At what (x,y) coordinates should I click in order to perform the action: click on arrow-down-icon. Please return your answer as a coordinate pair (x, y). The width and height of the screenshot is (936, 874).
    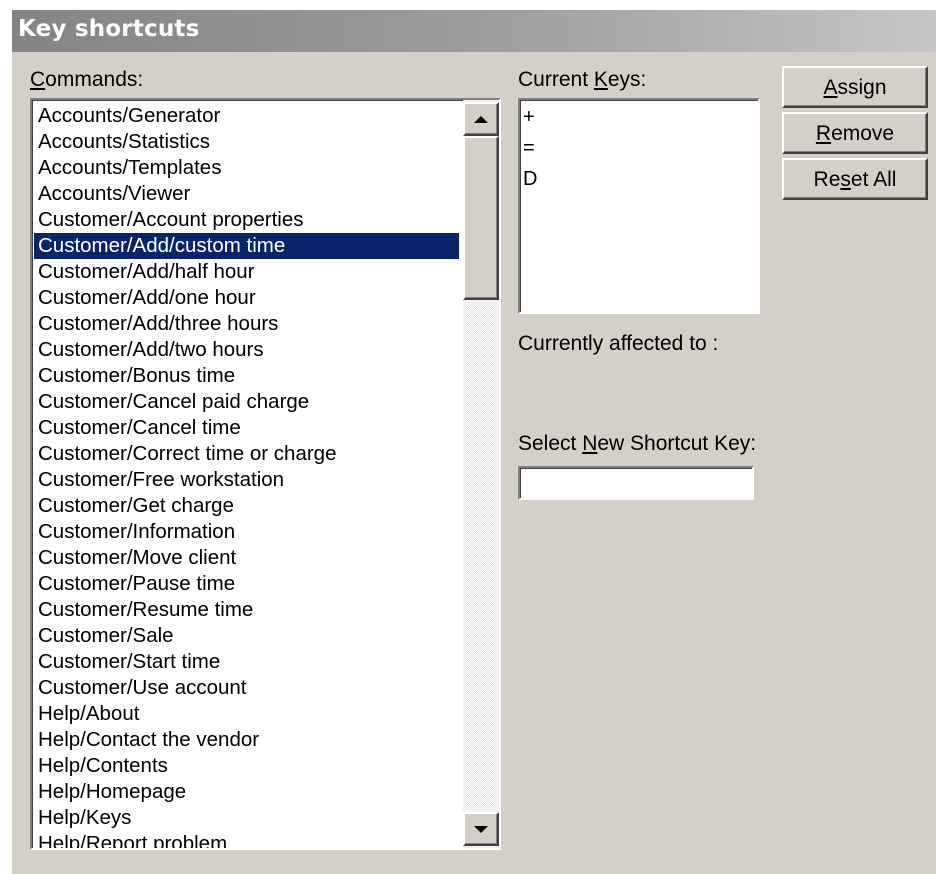
    Looking at the image, I should click on (481, 829).